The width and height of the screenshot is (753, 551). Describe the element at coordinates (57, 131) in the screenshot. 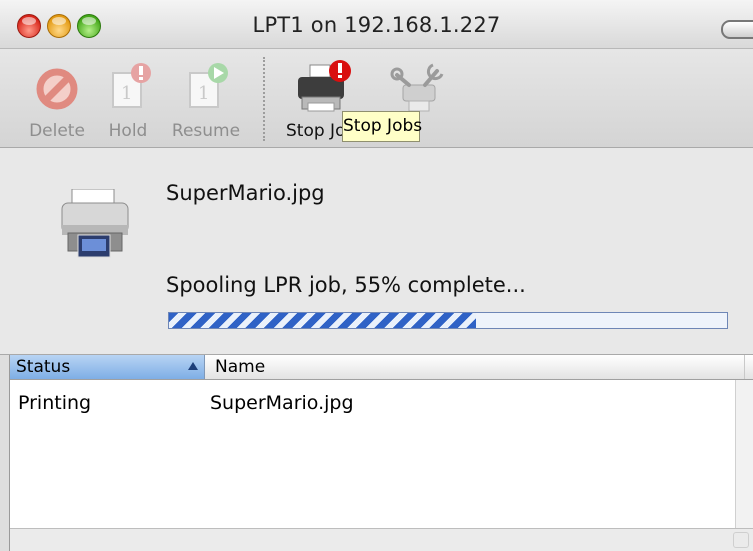

I see `delete-label: Delete` at that location.